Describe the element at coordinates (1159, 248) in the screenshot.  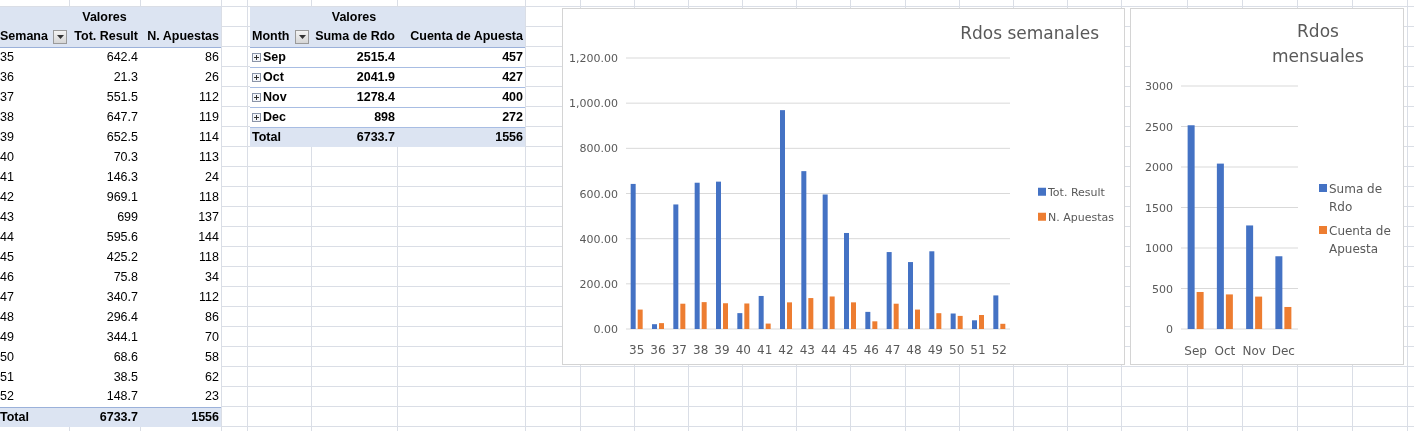
I see `y-axis-label: 1000` at that location.